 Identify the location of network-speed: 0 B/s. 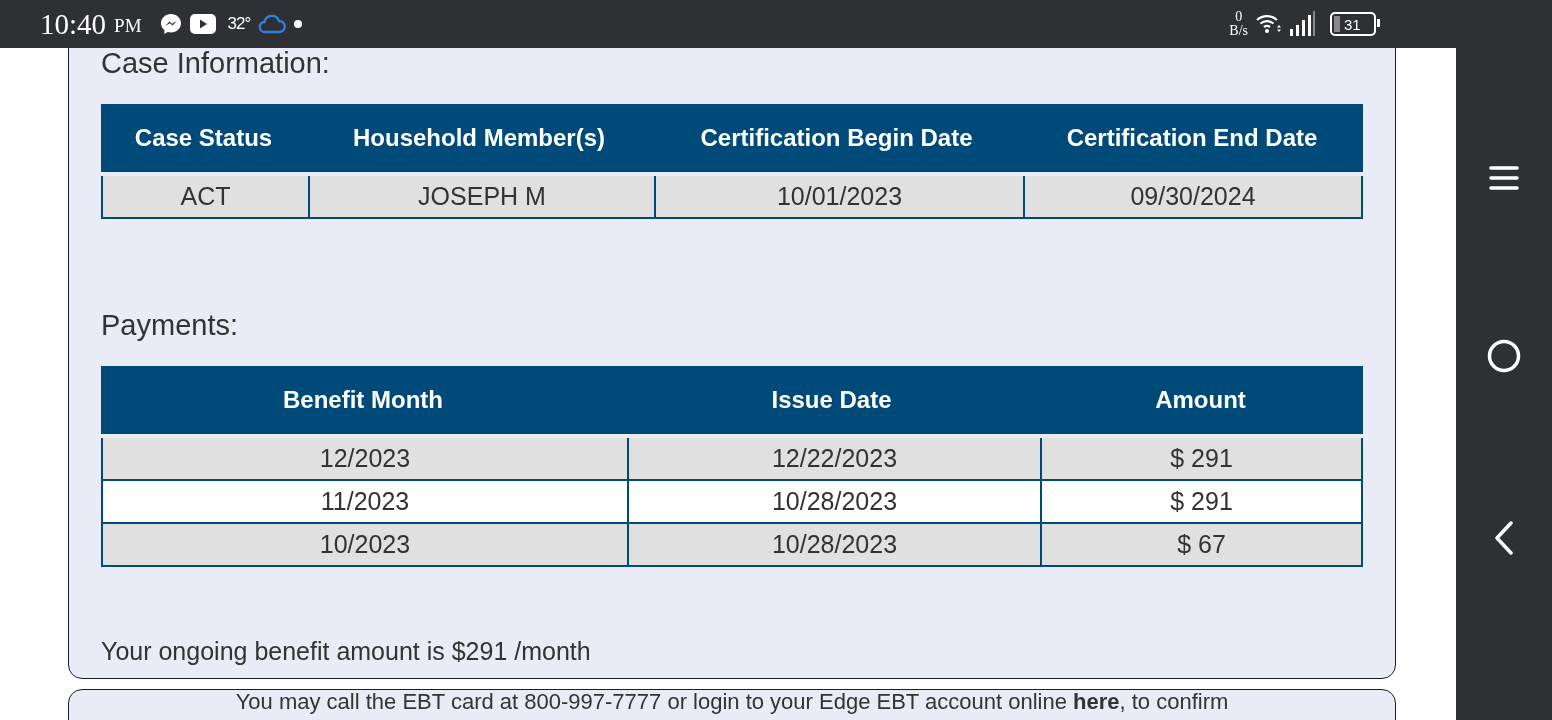
(1238, 24).